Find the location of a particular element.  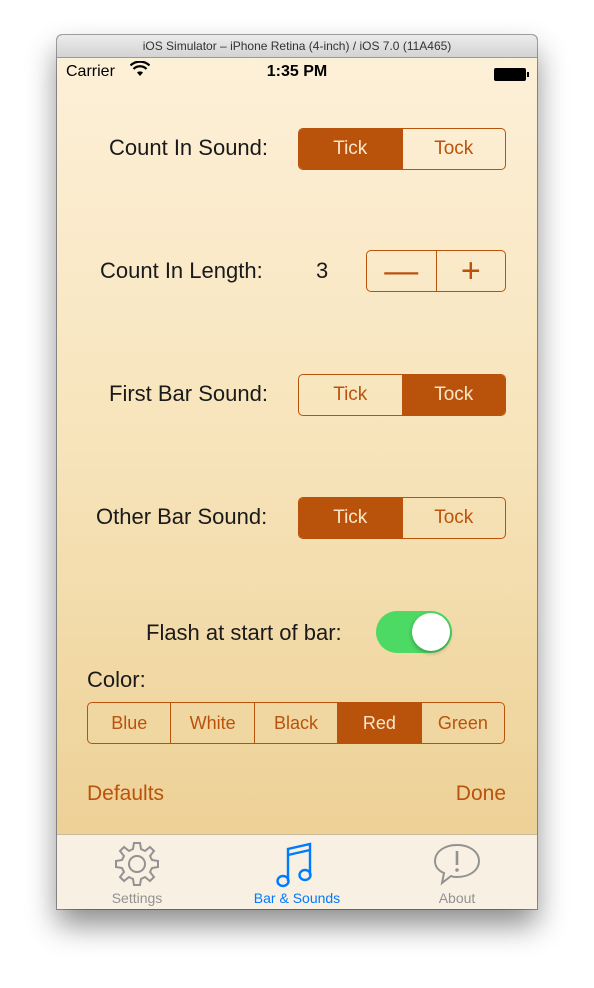

flash-toggle is located at coordinates (414, 632).